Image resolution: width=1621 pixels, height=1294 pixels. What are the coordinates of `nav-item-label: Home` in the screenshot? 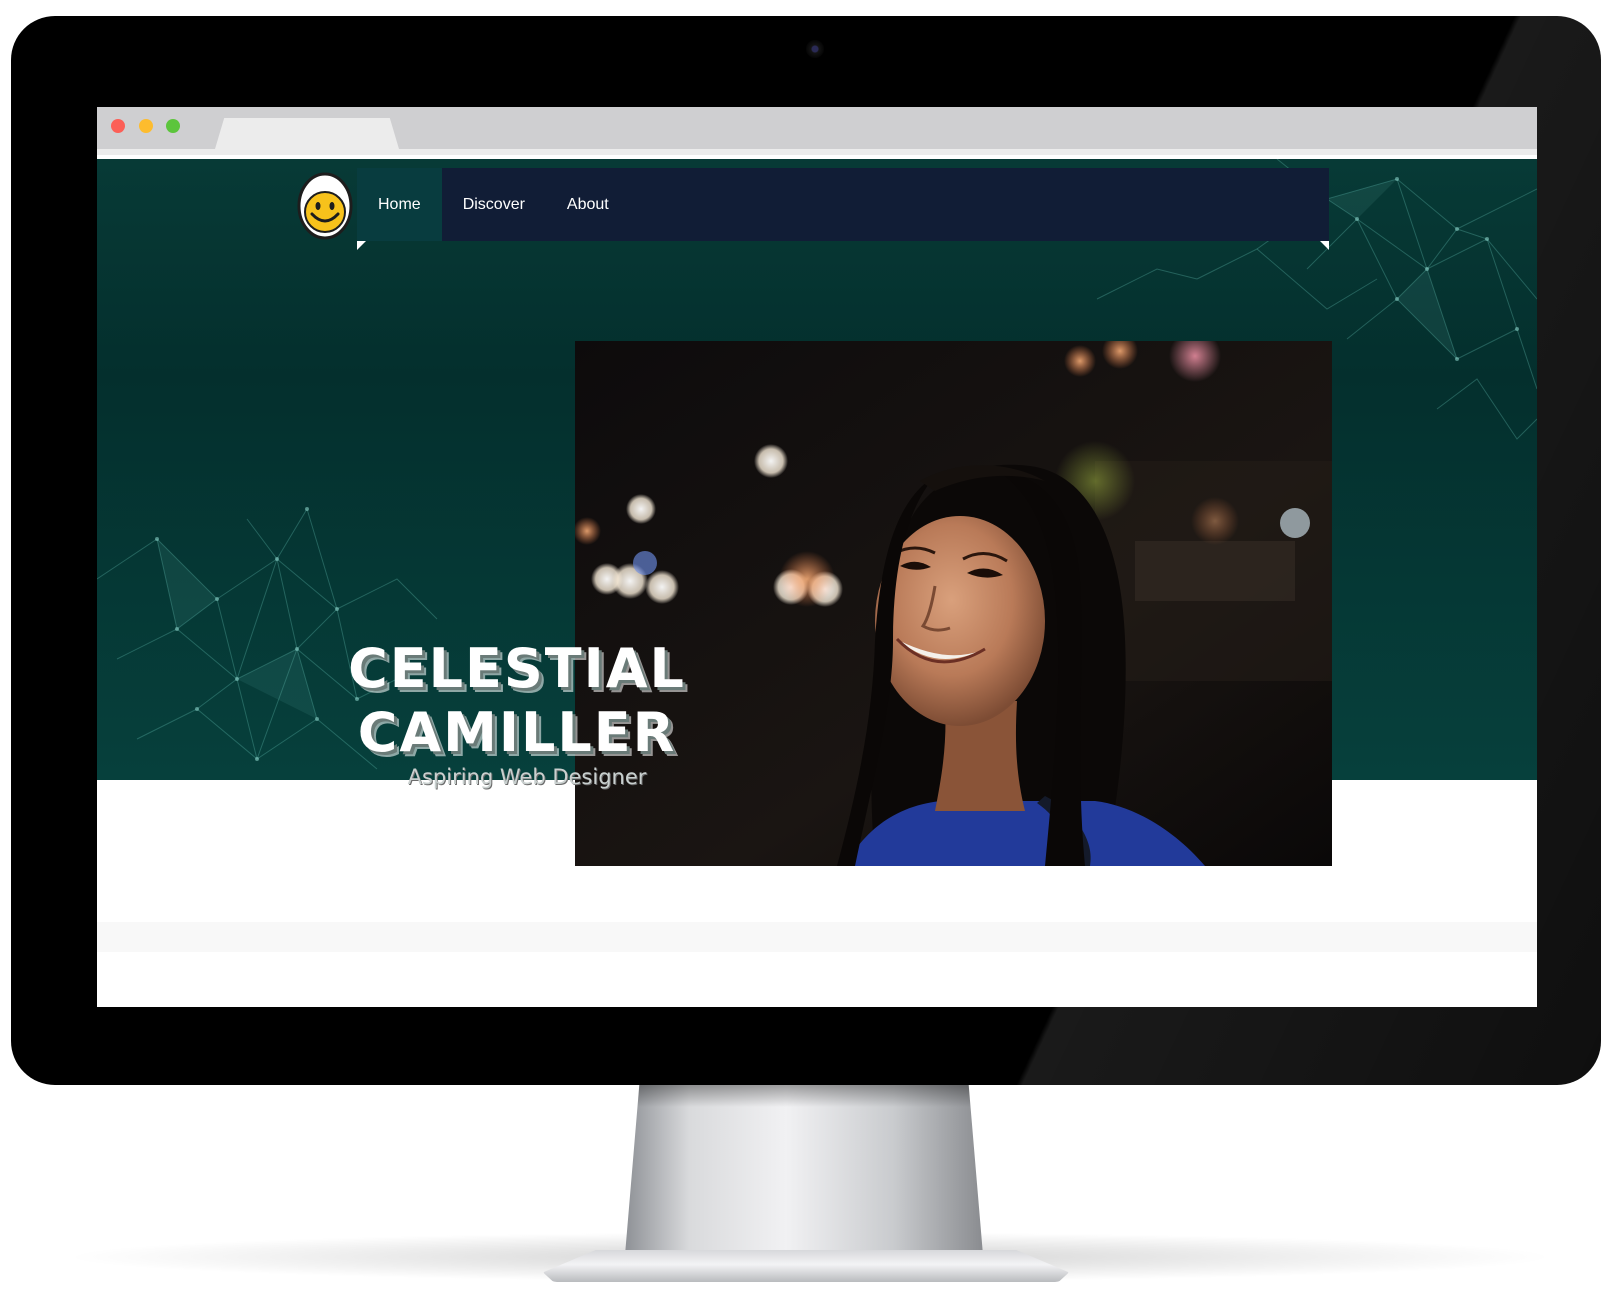 It's located at (399, 204).